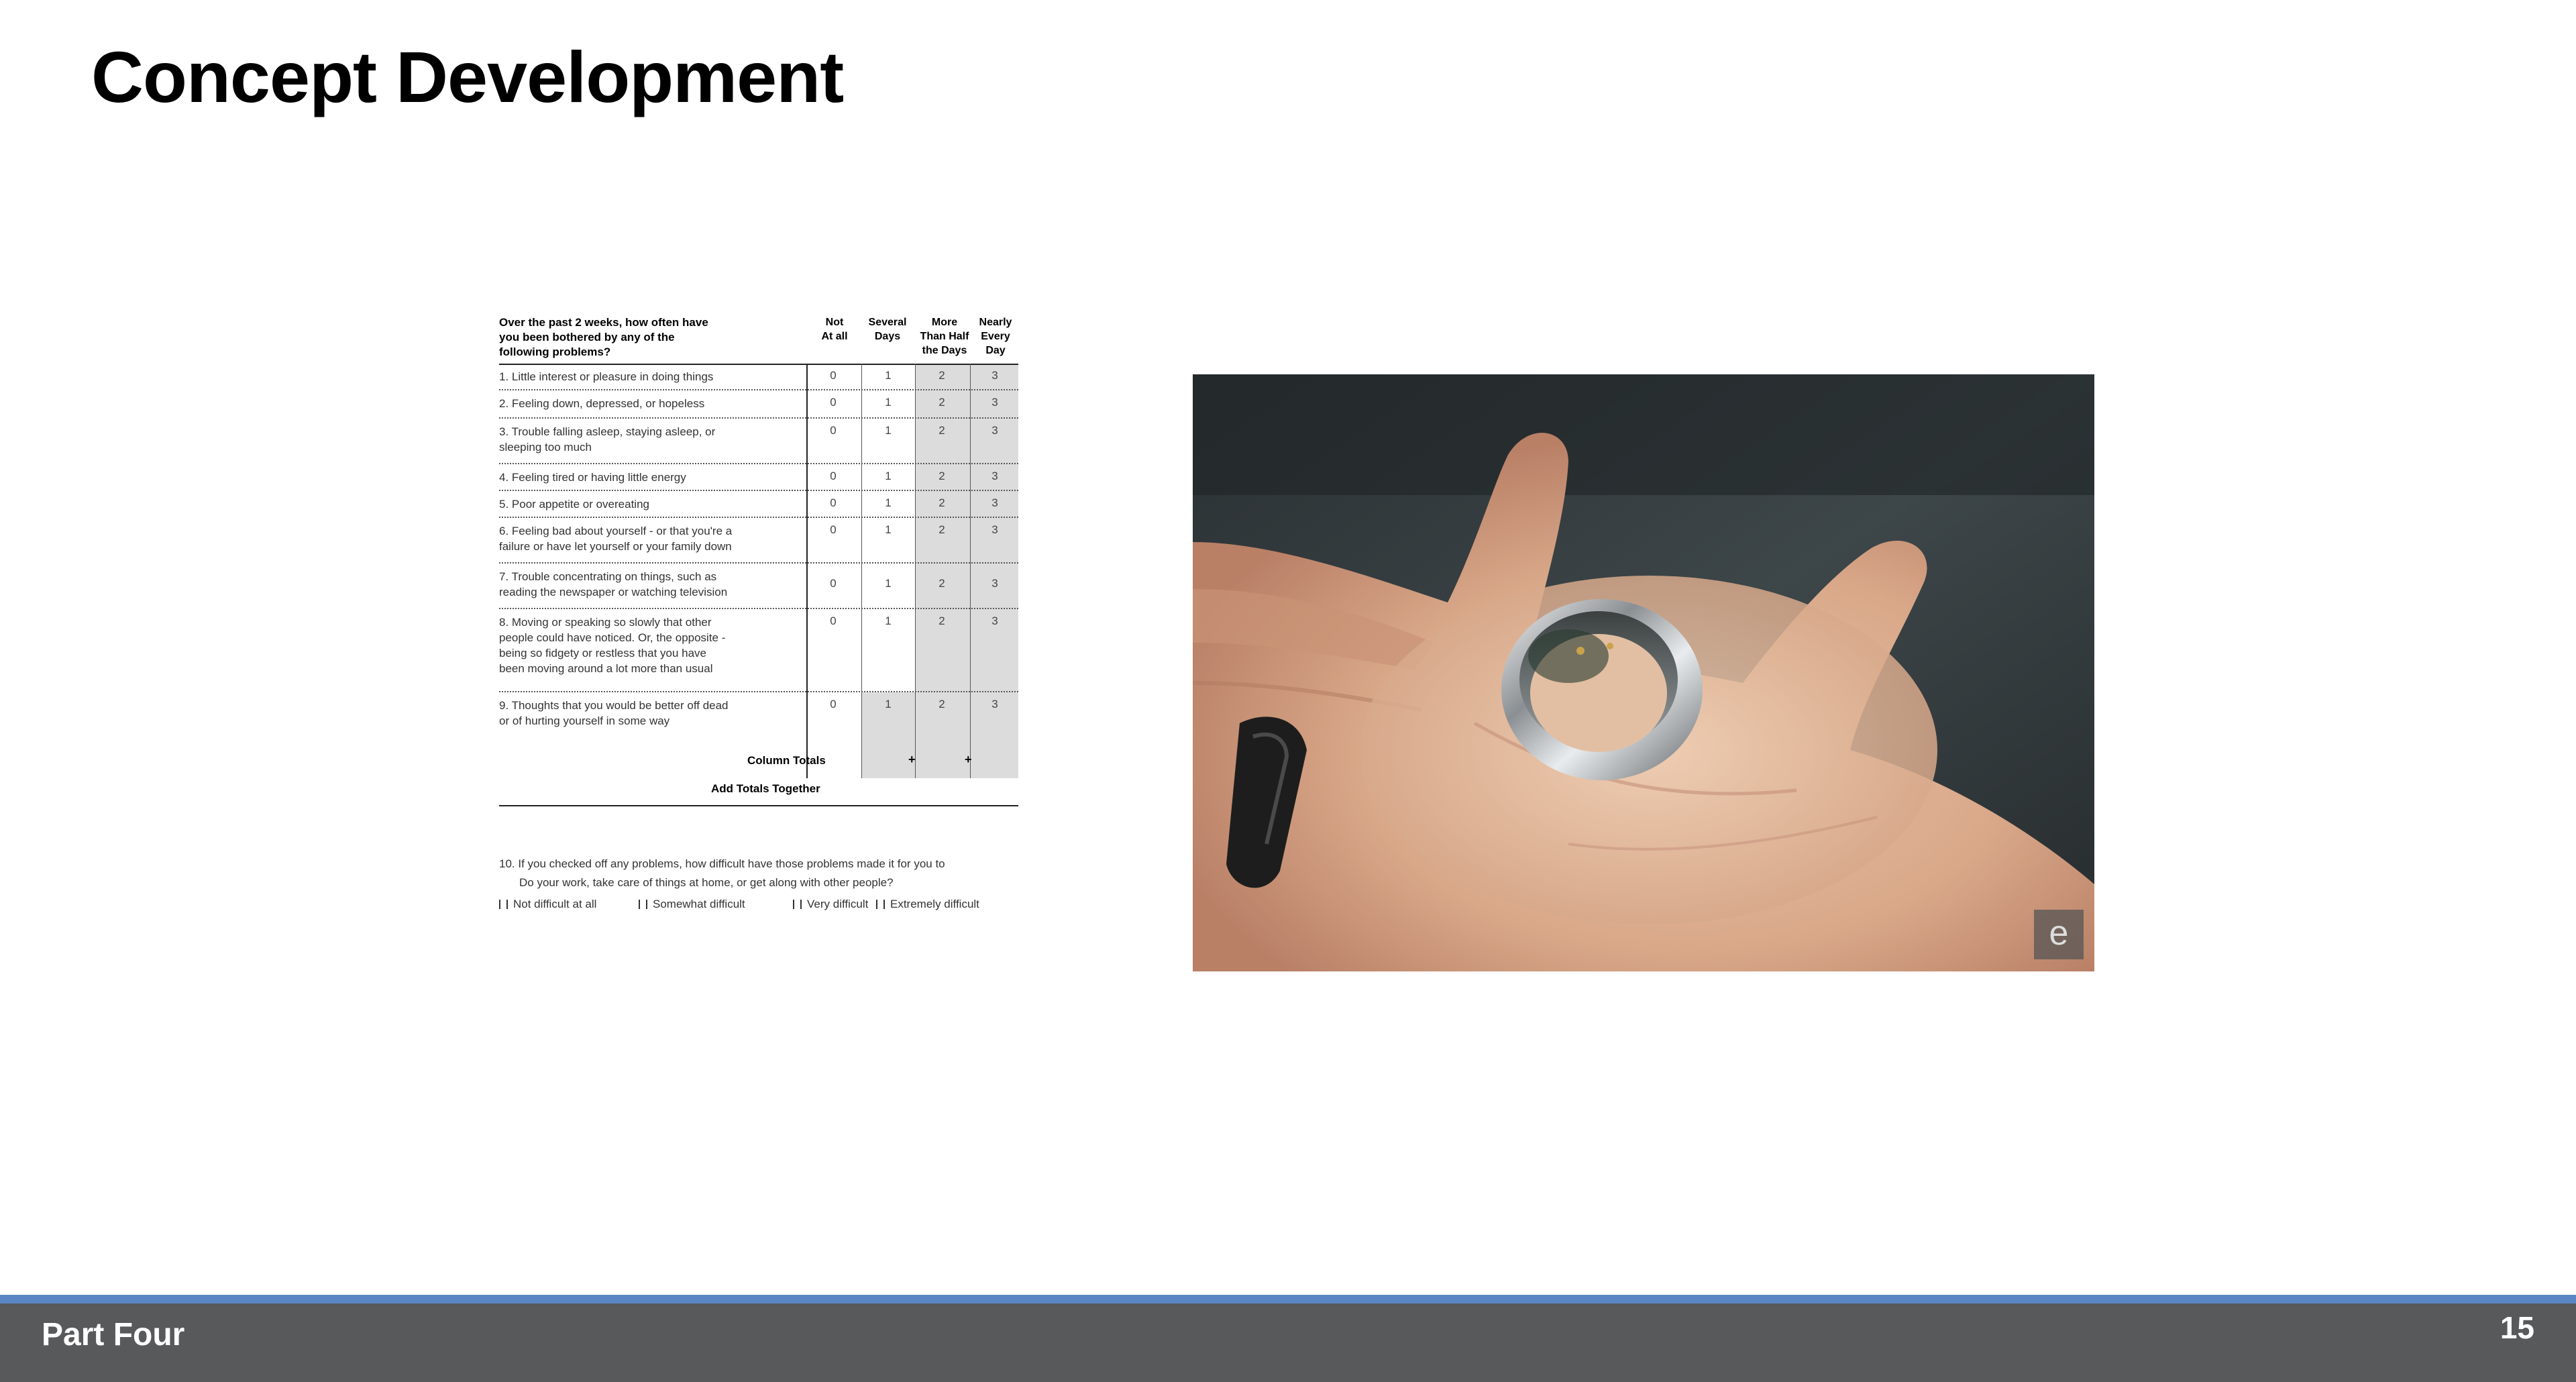 This screenshot has height=1382, width=2576. I want to click on difficulty-option: Very difficult, so click(830, 904).